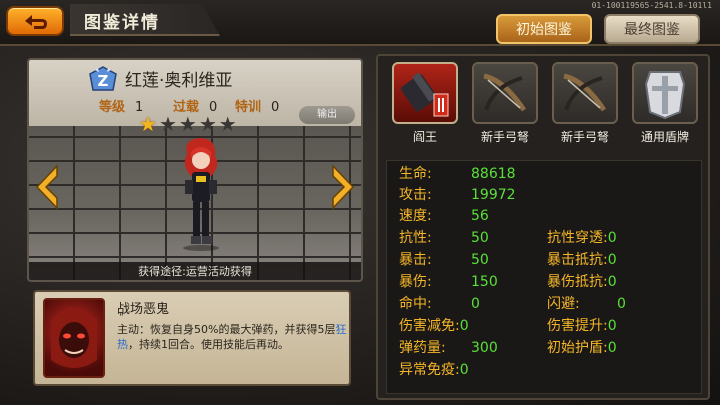 This screenshot has height=405, width=720. I want to click on stat-respen-label: 抗性穿透:, so click(577, 238).